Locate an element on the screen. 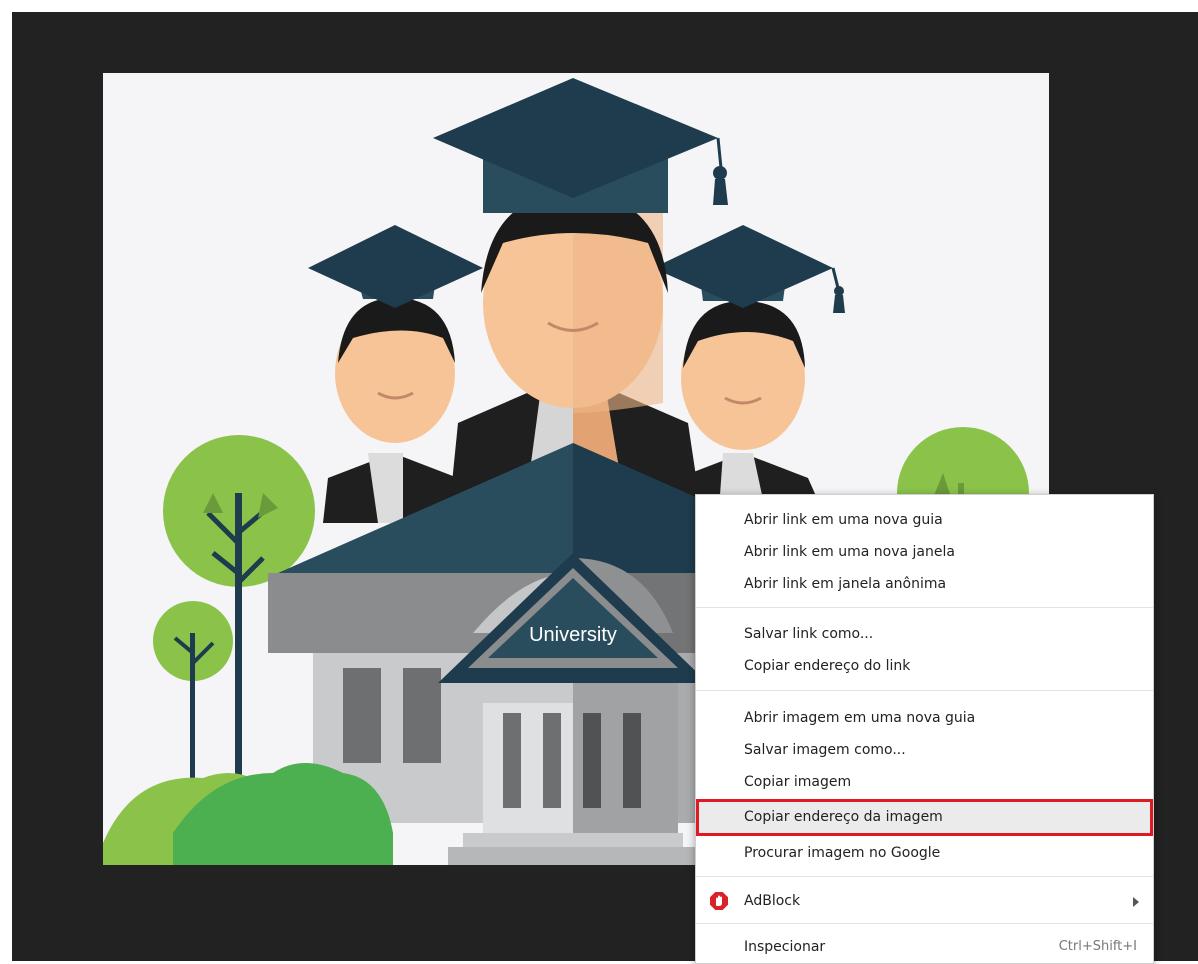 The image size is (1198, 964). inspect-shortcut: Ctrl+Shift+I is located at coordinates (1097, 946).